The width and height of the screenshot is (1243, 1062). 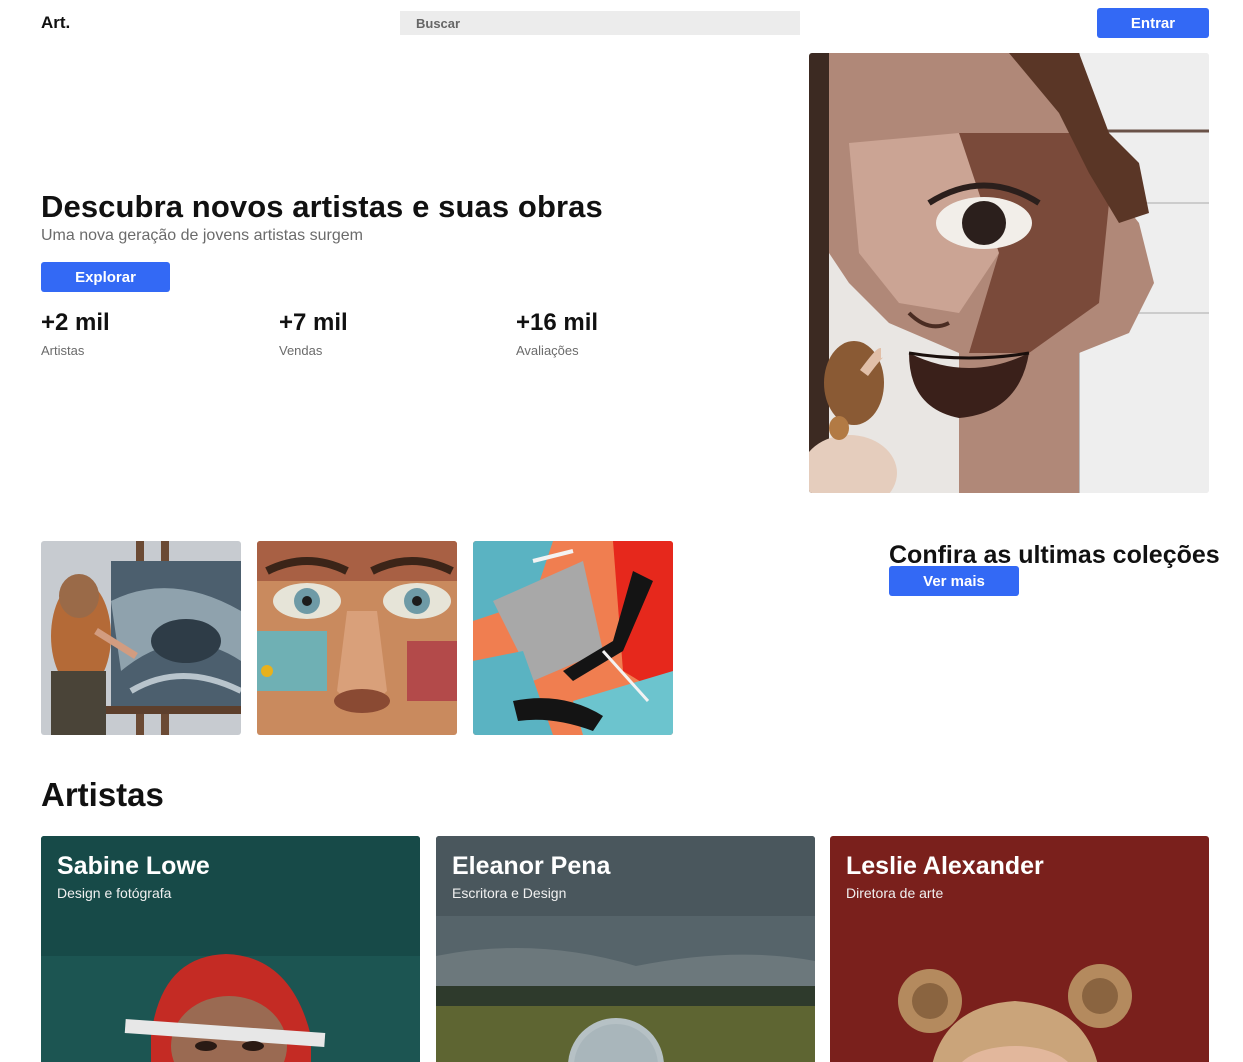 I want to click on artist-role: Diretora de arte, so click(x=895, y=893).